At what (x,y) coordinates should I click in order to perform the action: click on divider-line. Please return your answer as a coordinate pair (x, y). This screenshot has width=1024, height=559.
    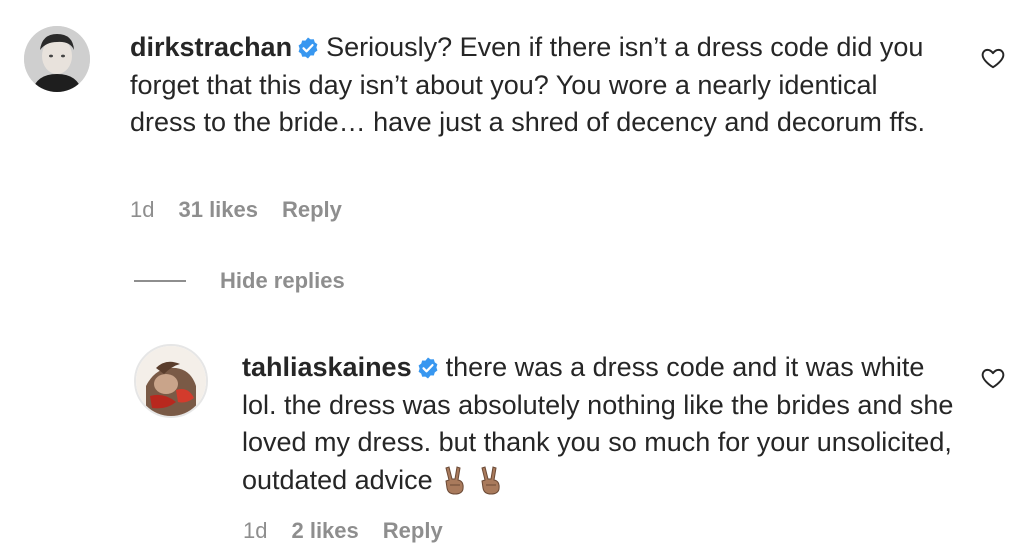
    Looking at the image, I should click on (160, 281).